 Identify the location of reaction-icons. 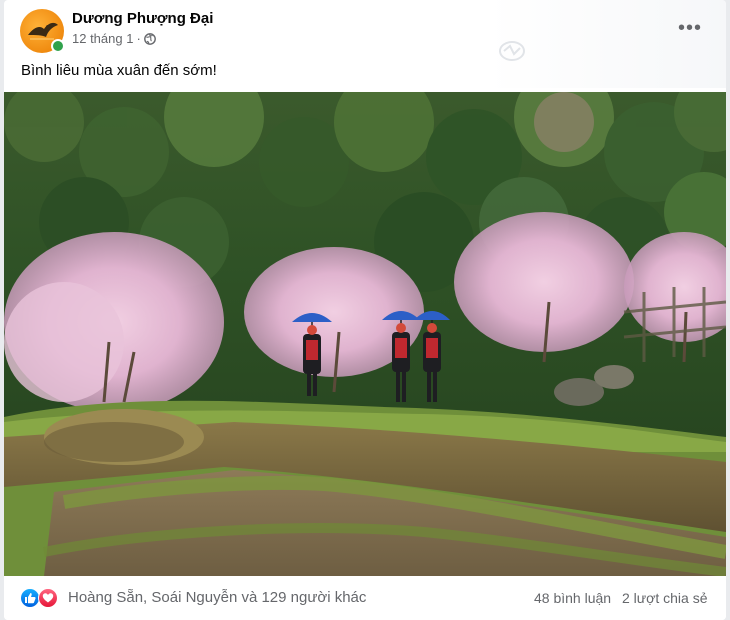
(42, 598).